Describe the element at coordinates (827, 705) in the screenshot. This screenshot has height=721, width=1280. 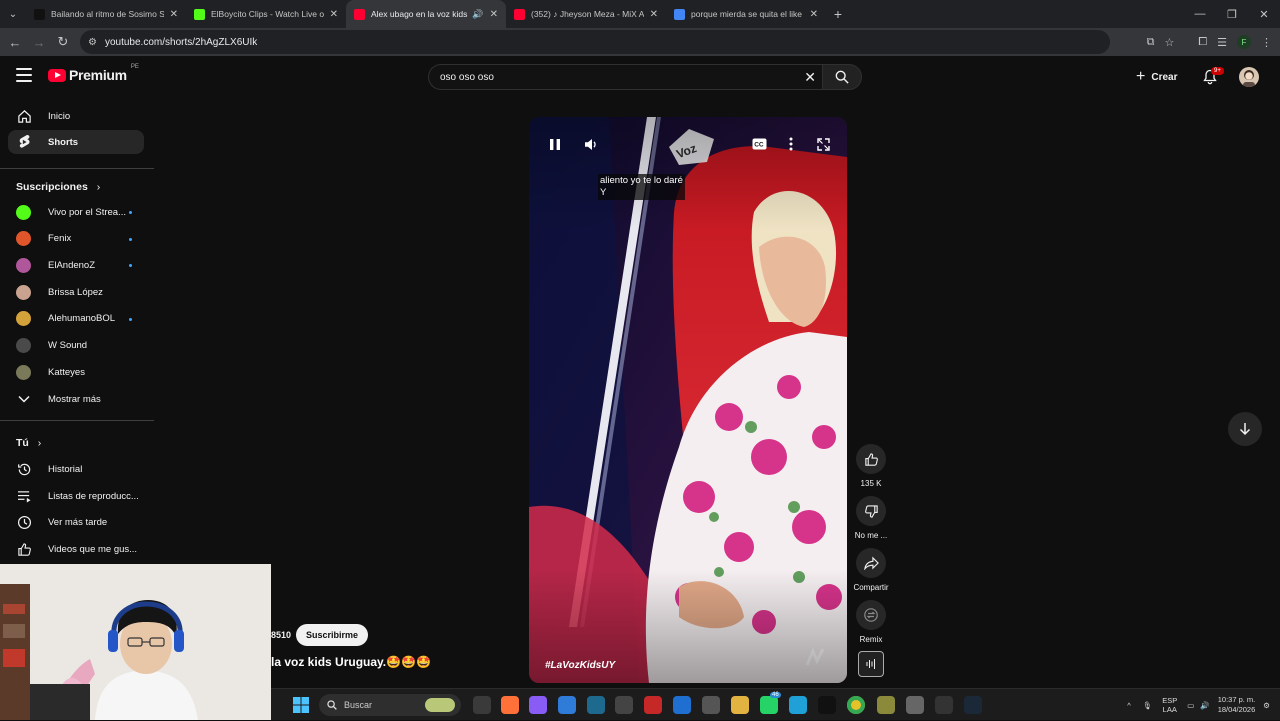
I see `tiktok-icon` at that location.